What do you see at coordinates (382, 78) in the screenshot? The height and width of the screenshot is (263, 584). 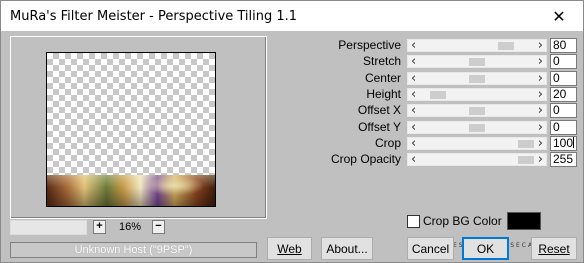 I see `slider-label-center: Center` at bounding box center [382, 78].